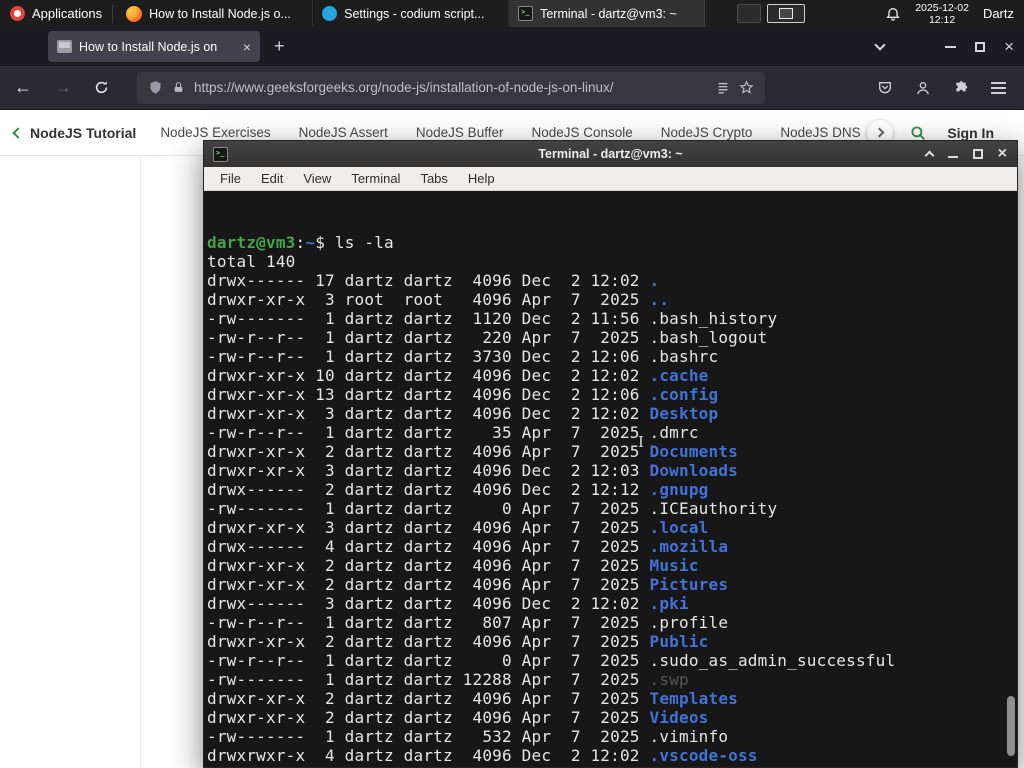 The image size is (1024, 768). I want to click on site-nav-link: NodeJS Crypto, so click(707, 132).